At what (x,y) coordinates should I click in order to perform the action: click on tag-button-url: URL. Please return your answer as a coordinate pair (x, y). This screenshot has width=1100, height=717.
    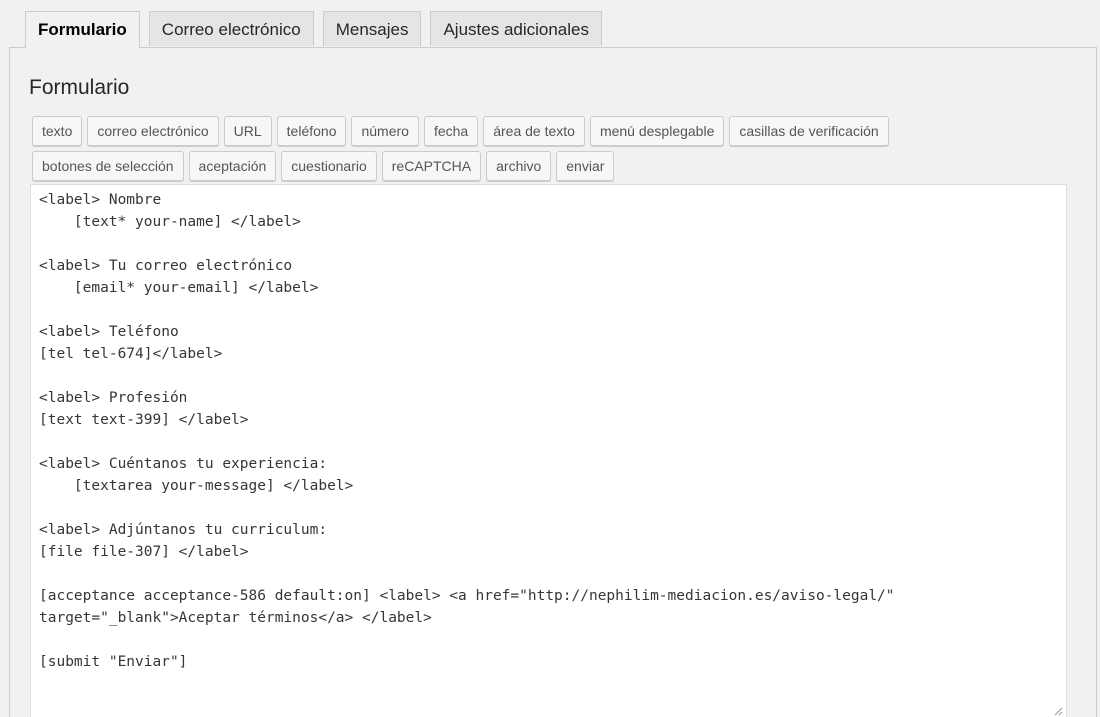
    Looking at the image, I should click on (247, 131).